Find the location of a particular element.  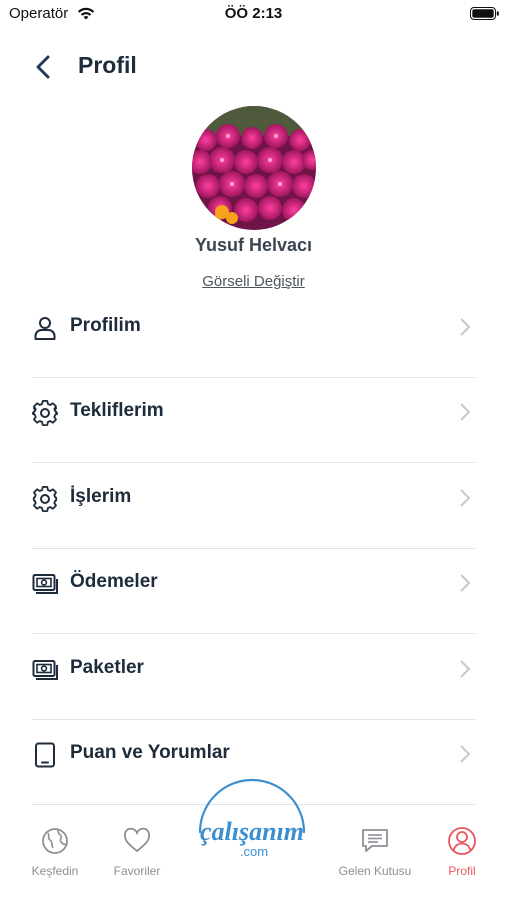

avatar is located at coordinates (254, 168).